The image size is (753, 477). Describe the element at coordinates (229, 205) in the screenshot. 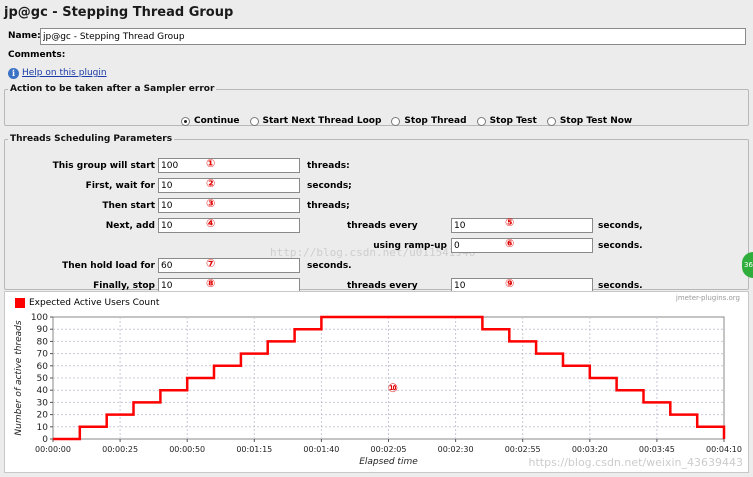

I see `start-users-count-input: 10` at that location.